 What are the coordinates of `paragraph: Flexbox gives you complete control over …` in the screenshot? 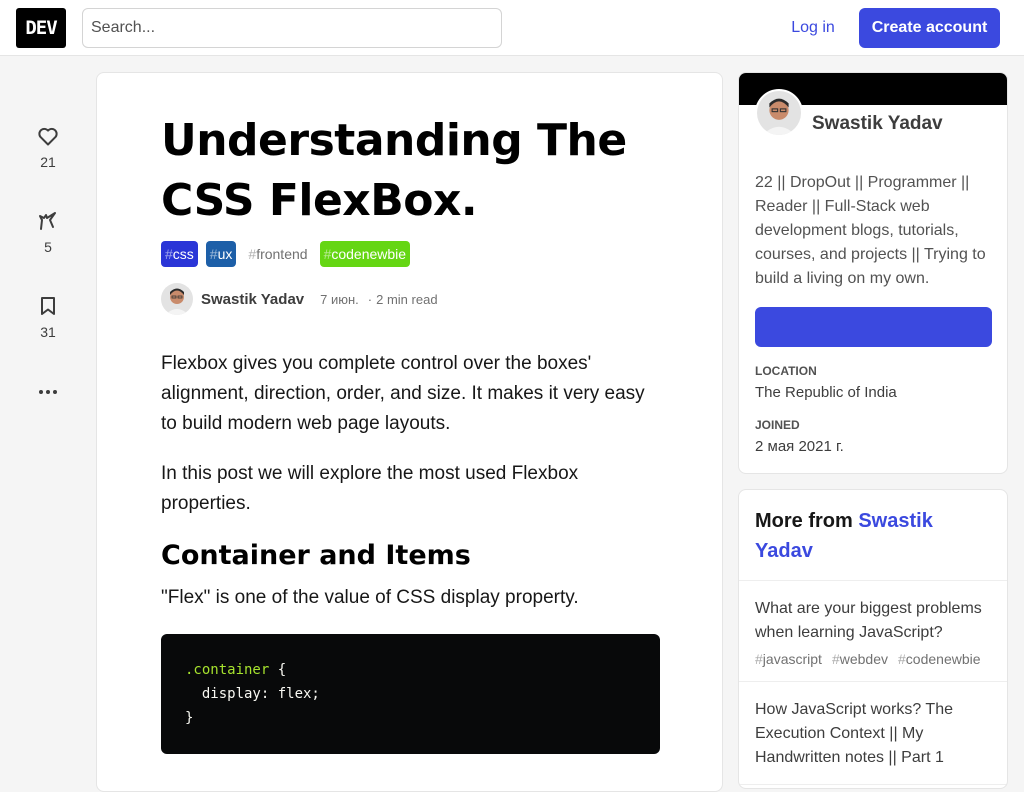 It's located at (403, 393).